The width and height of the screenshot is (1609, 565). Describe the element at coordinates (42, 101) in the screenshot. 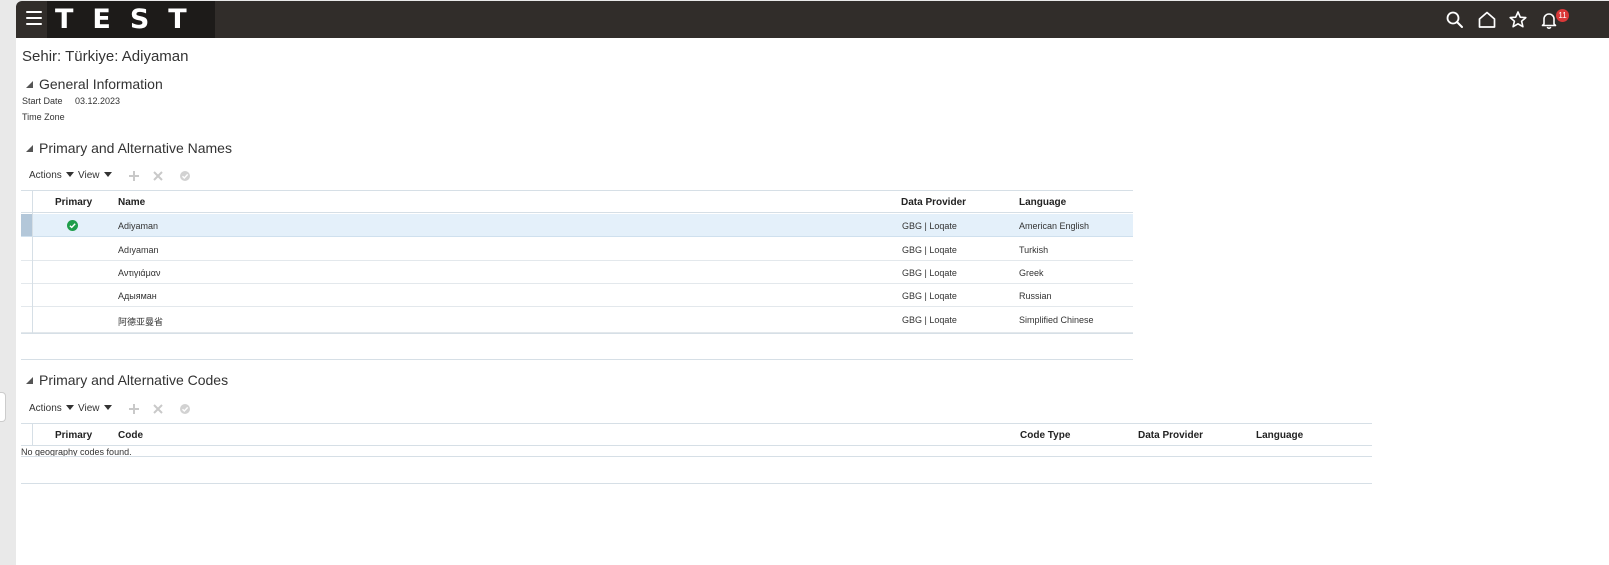

I see `start-date-label: Start Date` at that location.